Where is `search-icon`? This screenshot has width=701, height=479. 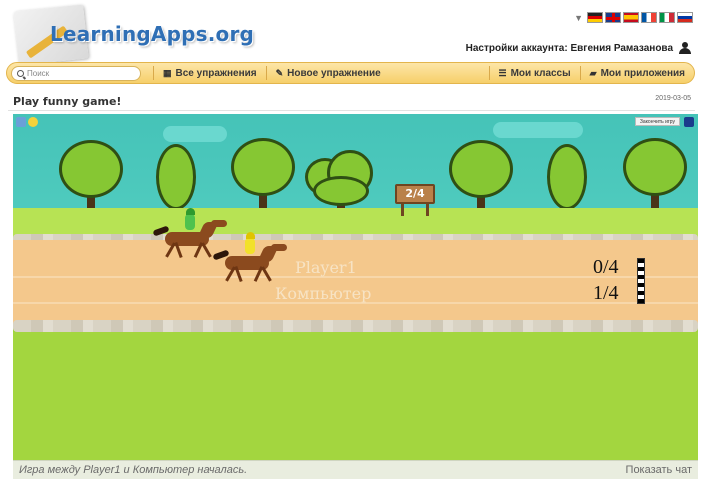 search-icon is located at coordinates (20, 73).